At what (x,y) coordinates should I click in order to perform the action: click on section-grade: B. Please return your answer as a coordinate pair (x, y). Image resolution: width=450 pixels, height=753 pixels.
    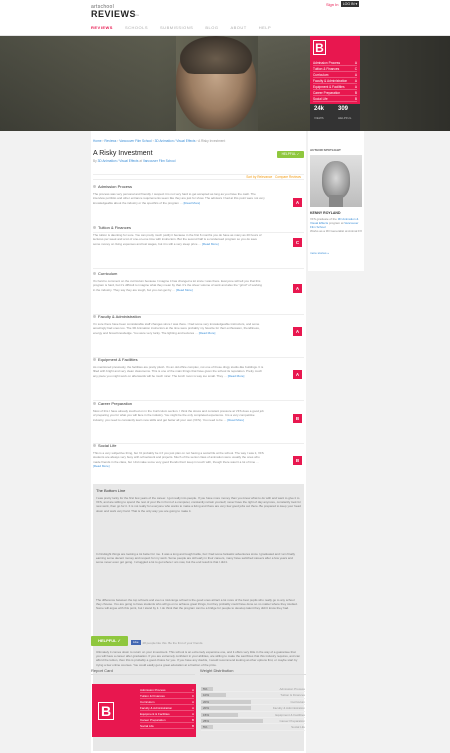
    Looking at the image, I should click on (297, 418).